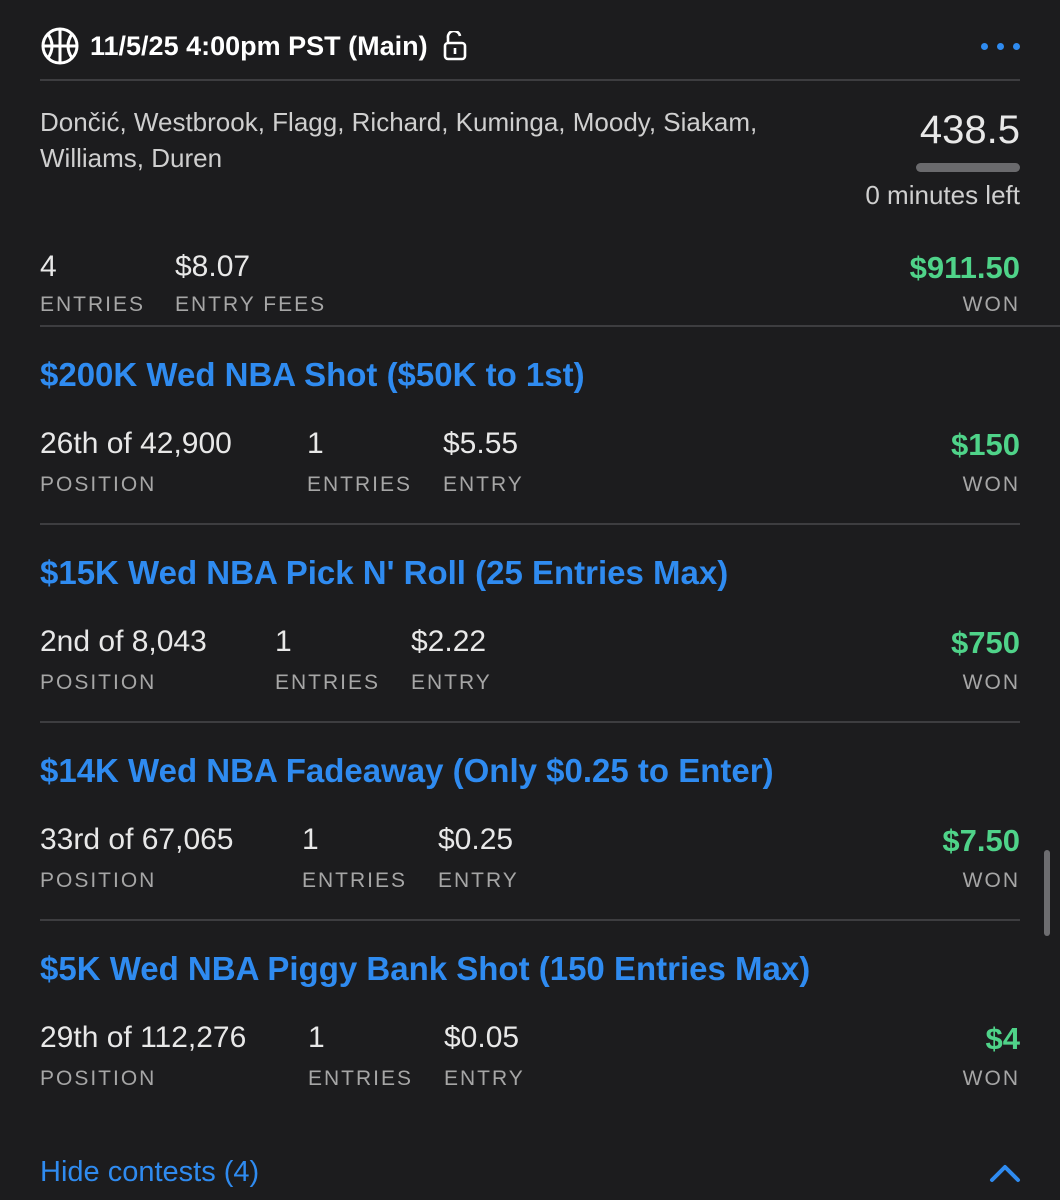  I want to click on total-won-value: $911.50, so click(964, 267).